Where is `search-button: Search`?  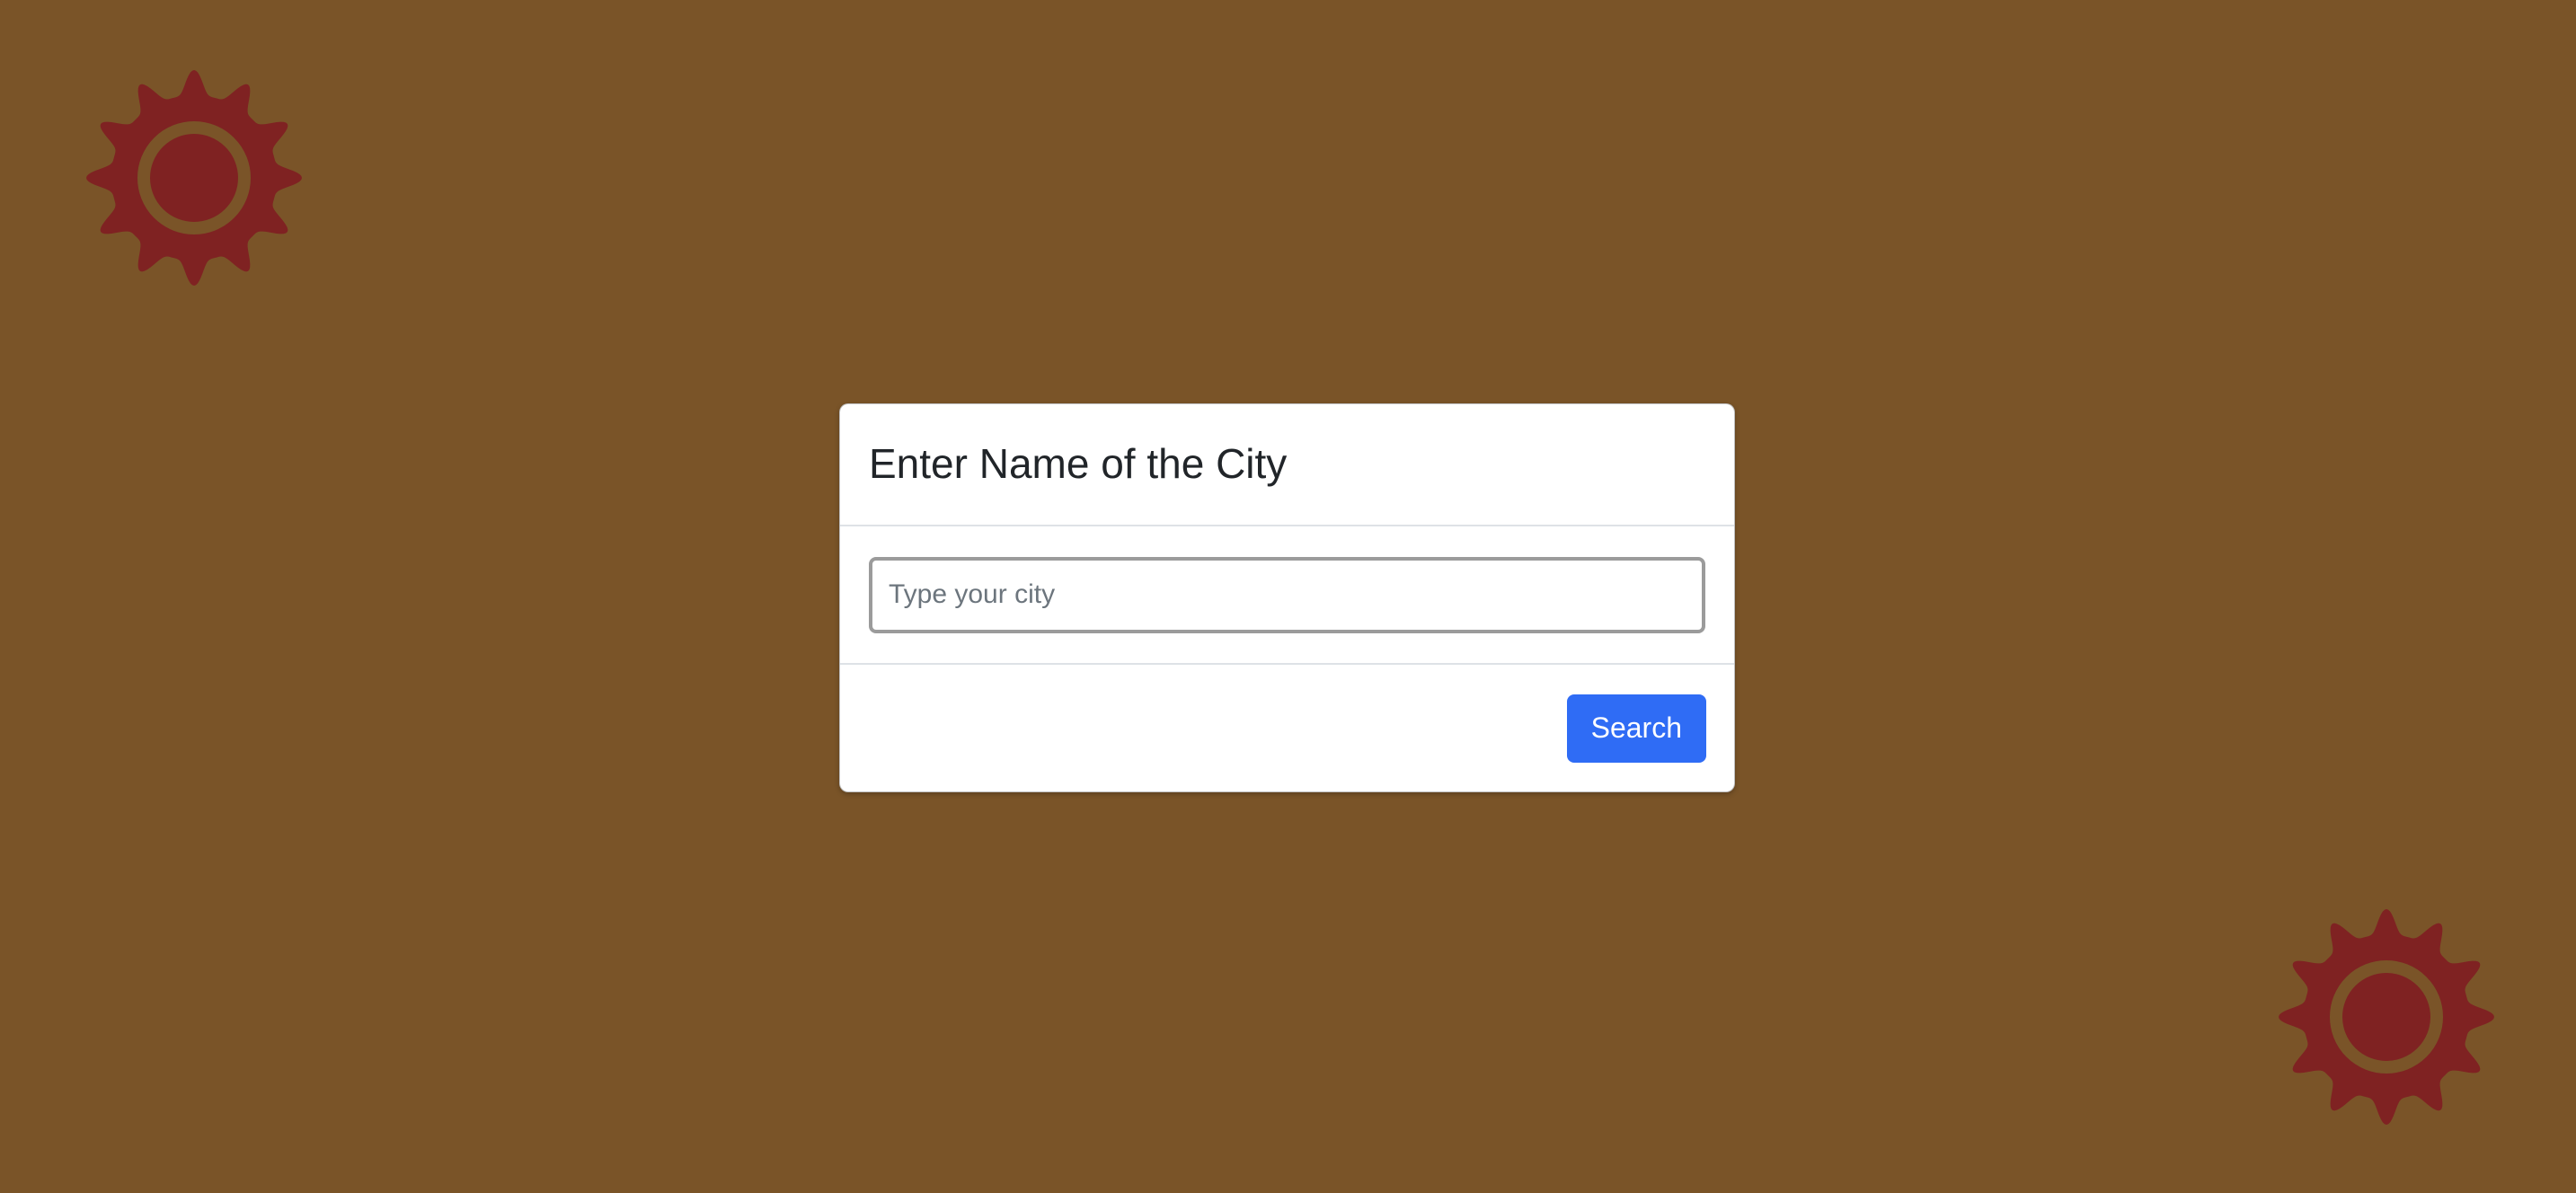
search-button: Search is located at coordinates (1636, 728).